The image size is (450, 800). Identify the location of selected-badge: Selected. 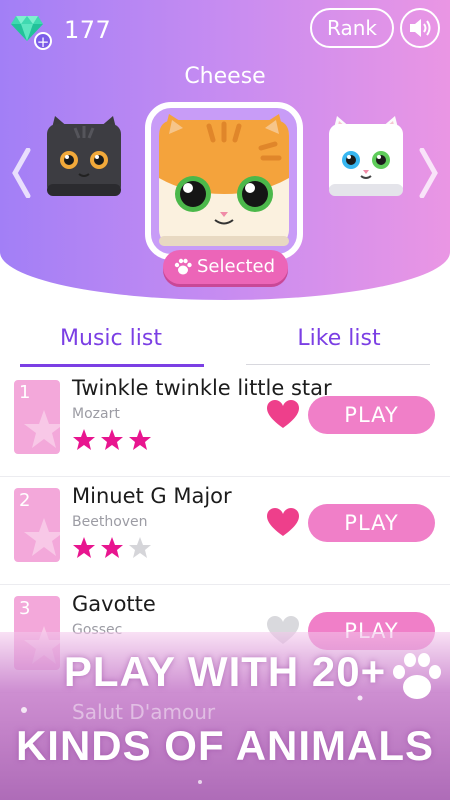
(225, 267).